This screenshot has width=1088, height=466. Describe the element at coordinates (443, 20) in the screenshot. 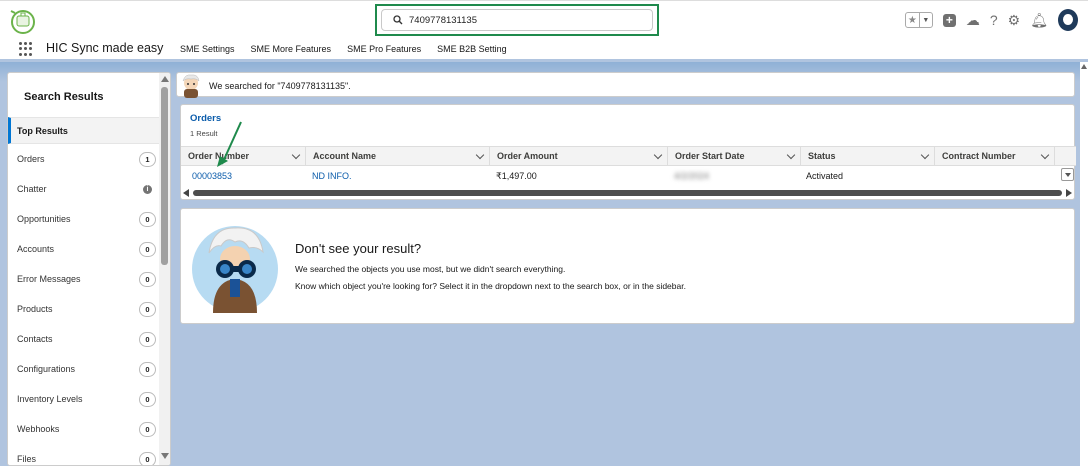

I see `search-value: 7409778131135` at that location.